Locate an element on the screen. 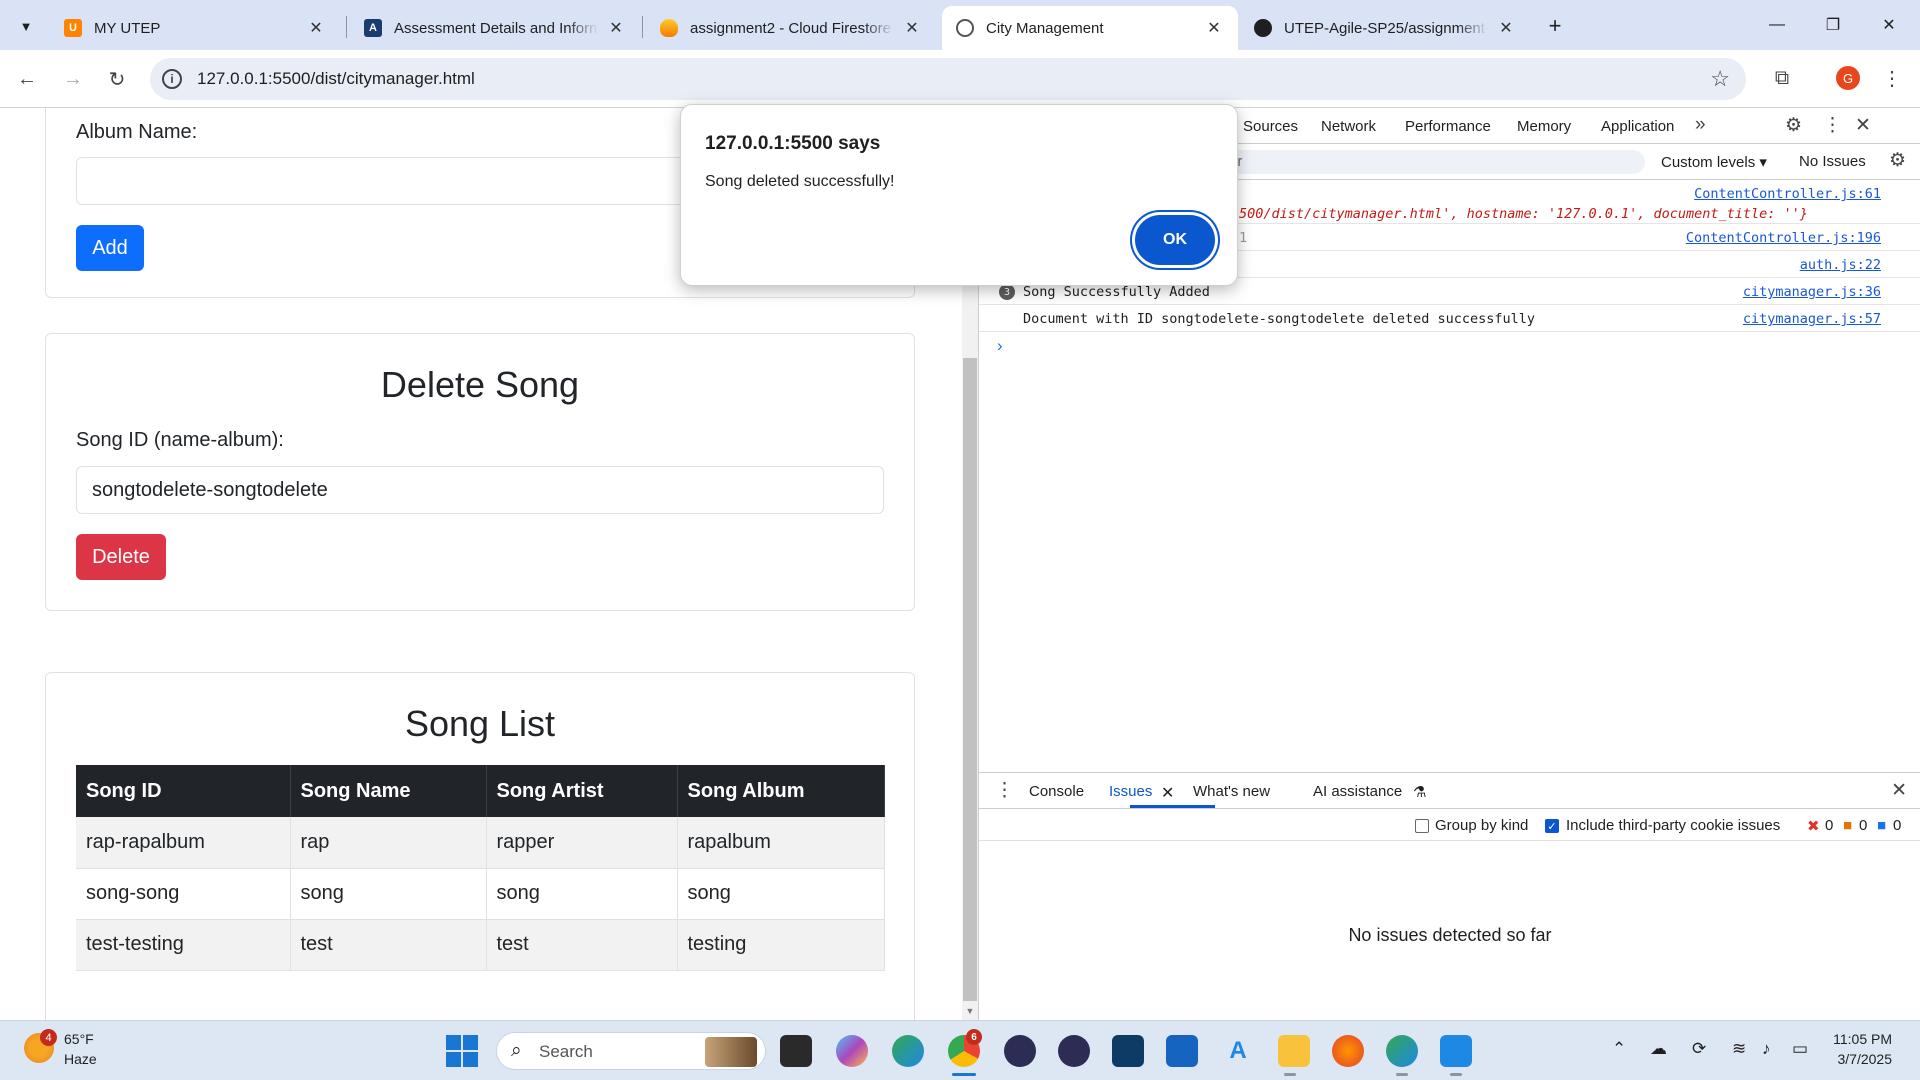 The image size is (1920, 1080). drawer-tab-console: Console is located at coordinates (1056, 791).